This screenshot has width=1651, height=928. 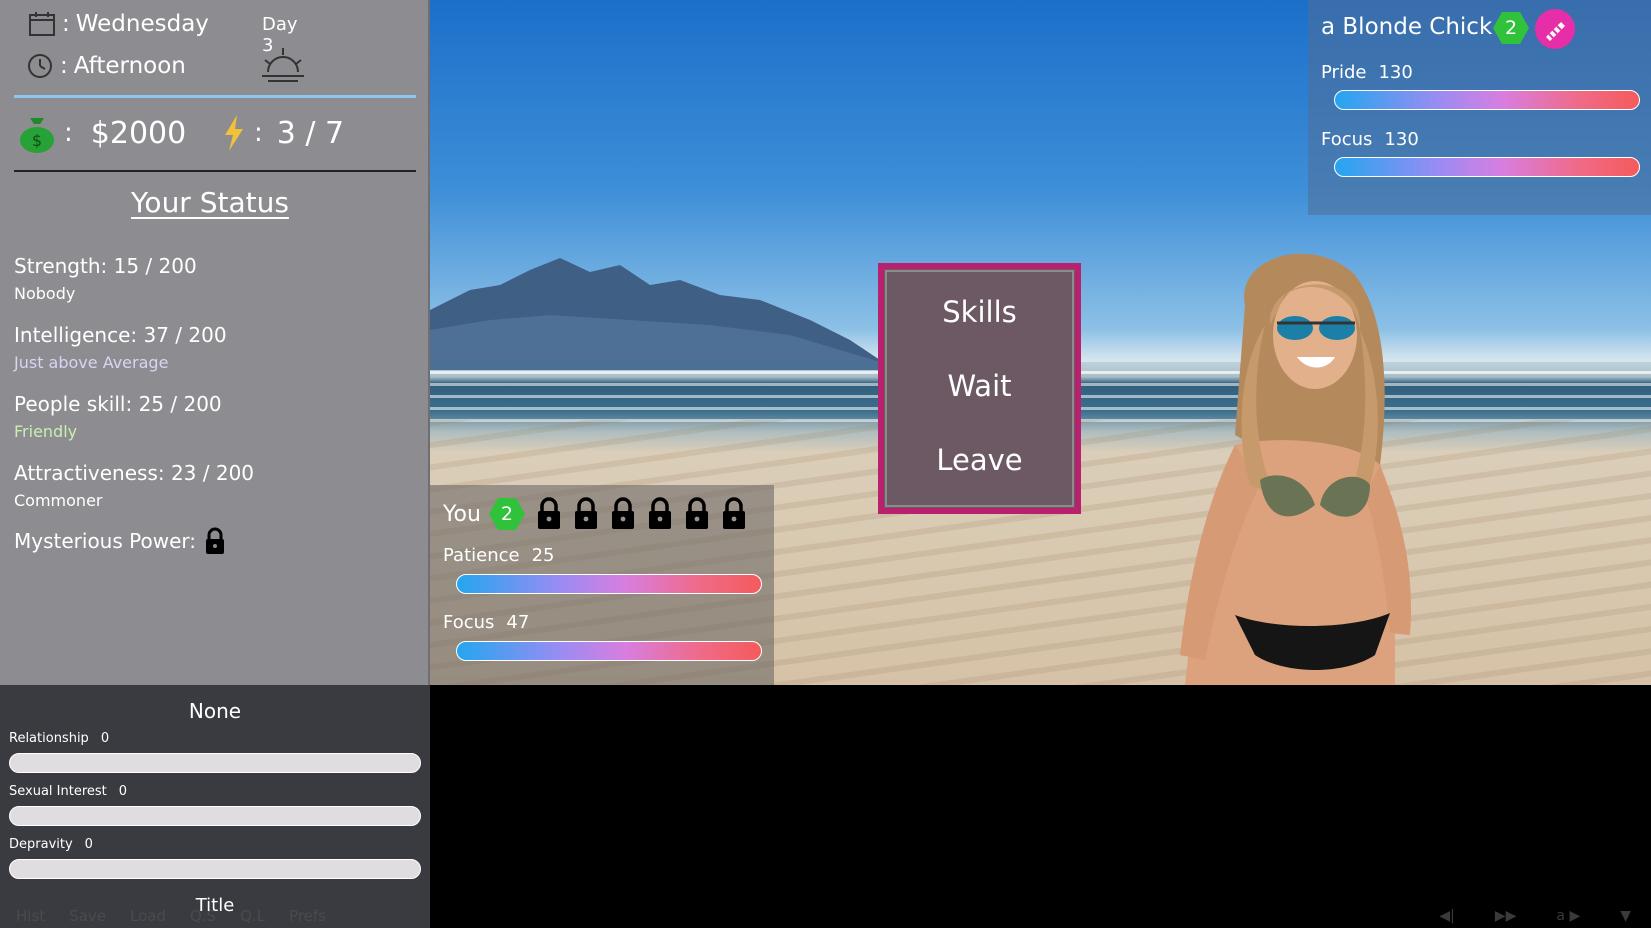 What do you see at coordinates (1487, 167) in the screenshot?
I see `npc-focus-bar` at bounding box center [1487, 167].